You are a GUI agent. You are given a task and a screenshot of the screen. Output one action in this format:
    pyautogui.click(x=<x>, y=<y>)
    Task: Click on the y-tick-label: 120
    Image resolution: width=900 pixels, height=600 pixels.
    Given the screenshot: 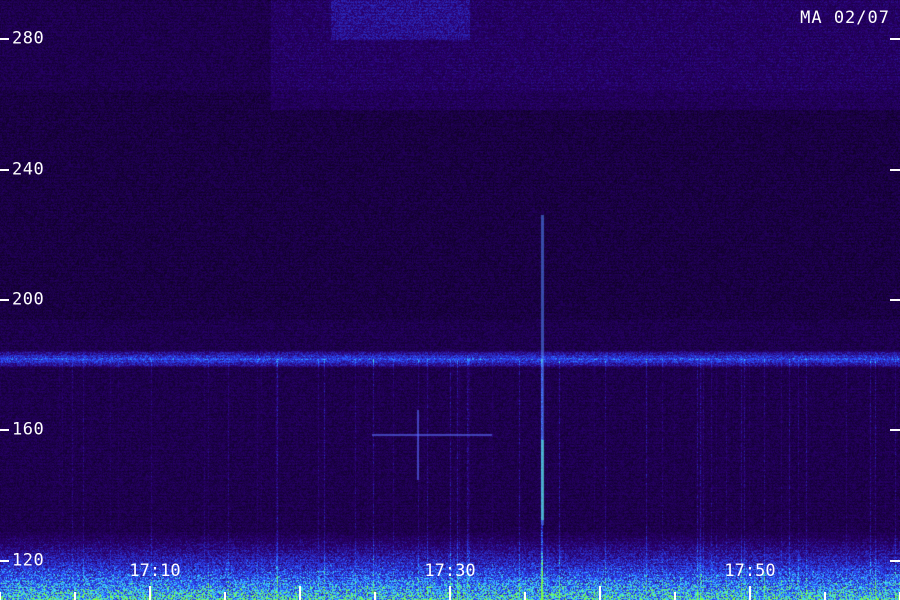 What is the action you would take?
    pyautogui.click(x=28, y=560)
    